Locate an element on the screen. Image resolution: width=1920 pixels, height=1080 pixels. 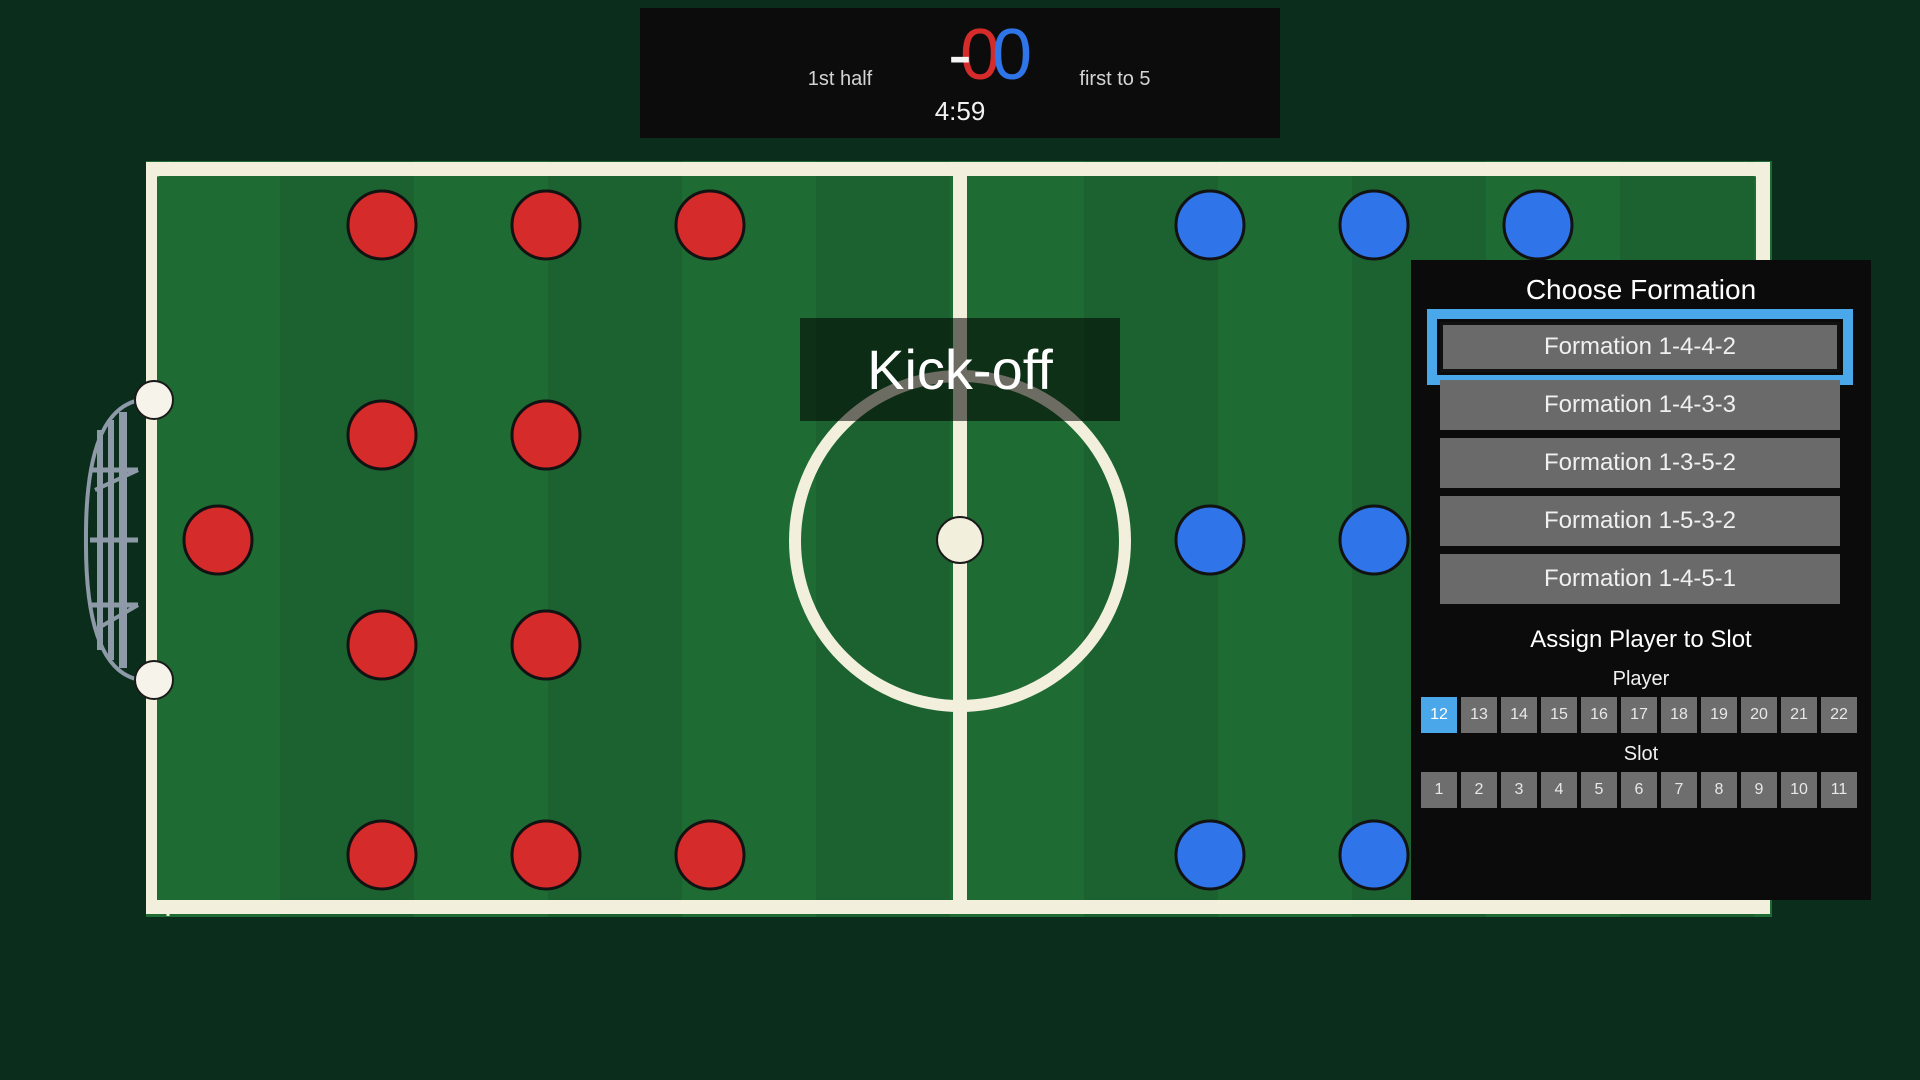
player-chip: 17 is located at coordinates (1639, 715).